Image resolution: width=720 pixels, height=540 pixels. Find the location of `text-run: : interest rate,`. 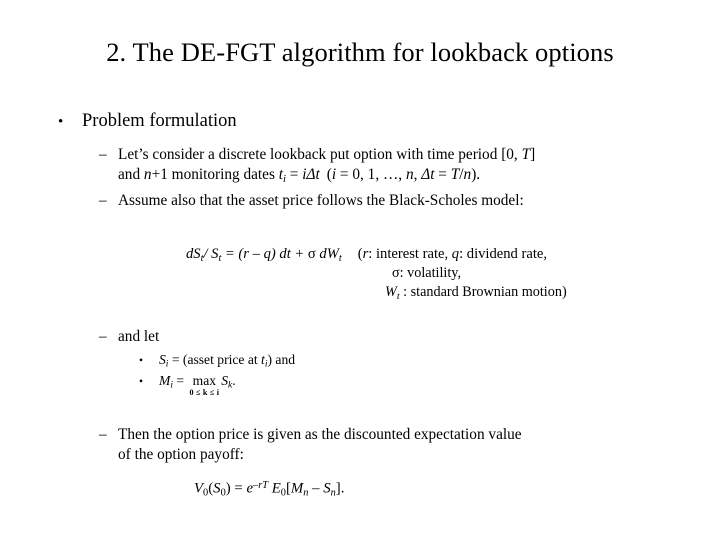

text-run: : interest rate, is located at coordinates (410, 254).